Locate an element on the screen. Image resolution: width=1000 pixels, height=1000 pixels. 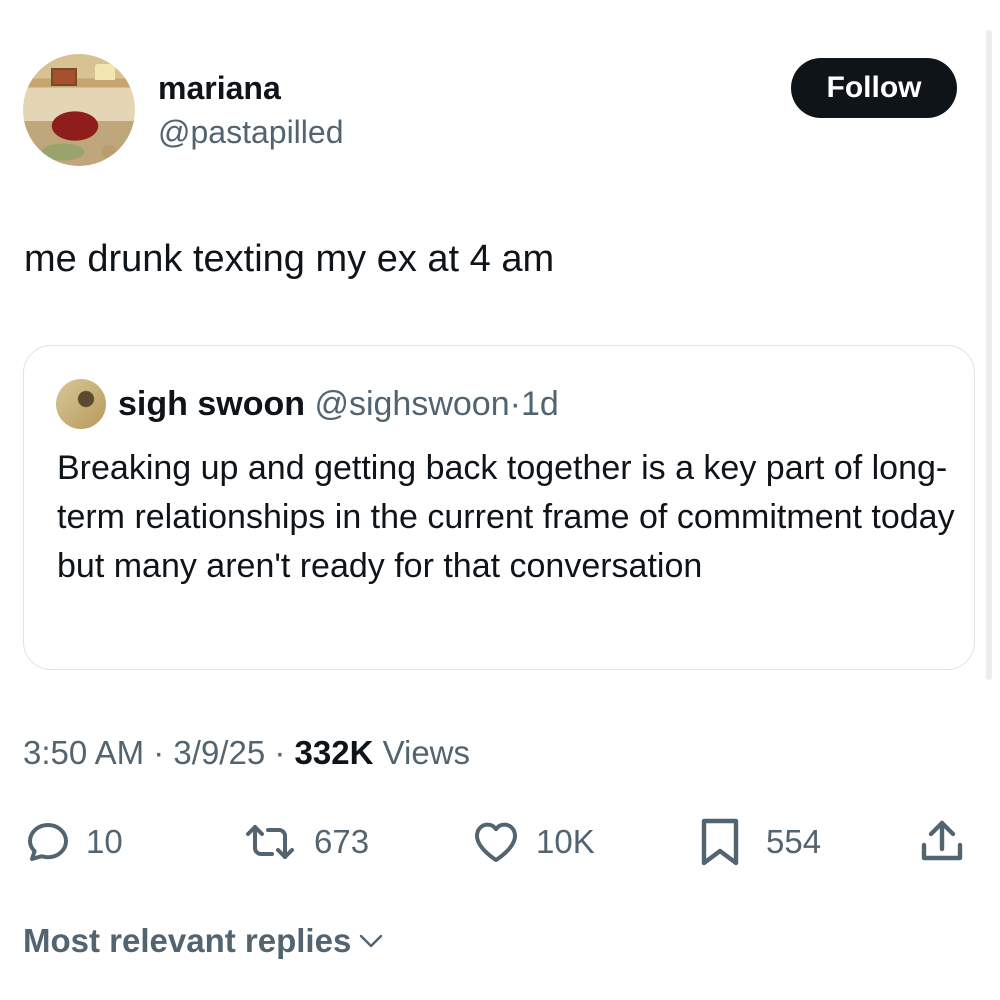
author-handle: @pastapilled is located at coordinates (250, 132).